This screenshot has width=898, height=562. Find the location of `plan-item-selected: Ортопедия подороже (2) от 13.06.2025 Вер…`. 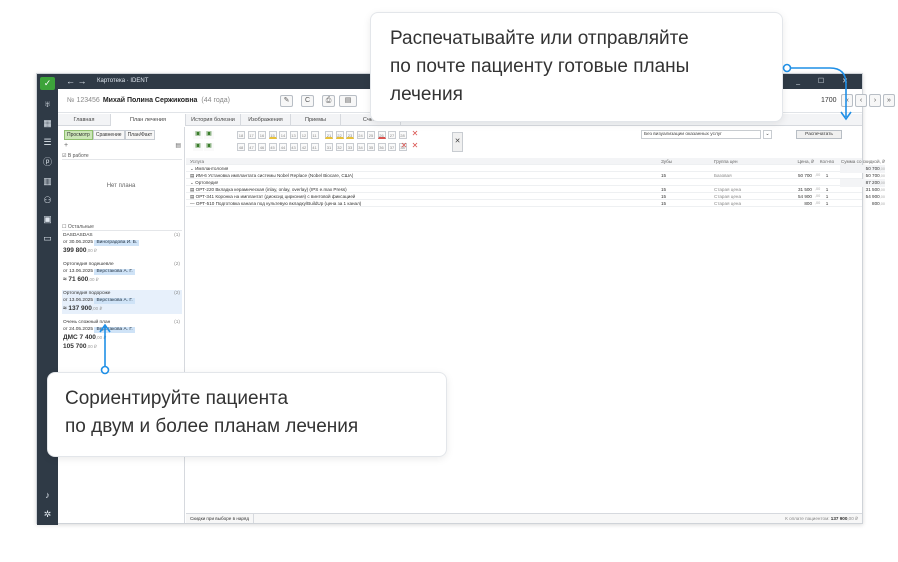

plan-item-selected: Ортопедия подороже (2) от 13.06.2025 Вер… is located at coordinates (122, 302).